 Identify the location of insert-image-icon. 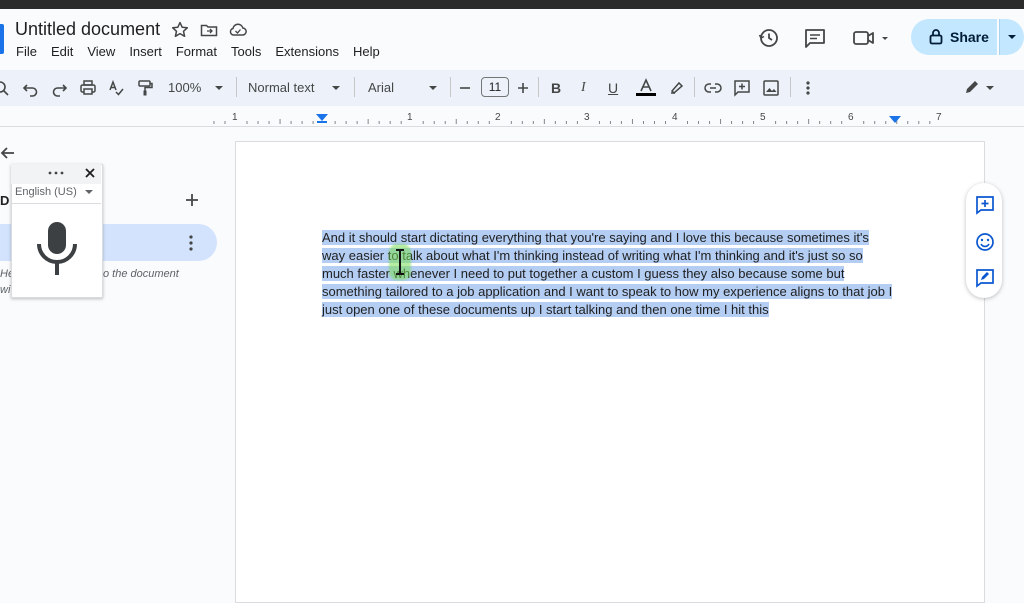
(771, 88).